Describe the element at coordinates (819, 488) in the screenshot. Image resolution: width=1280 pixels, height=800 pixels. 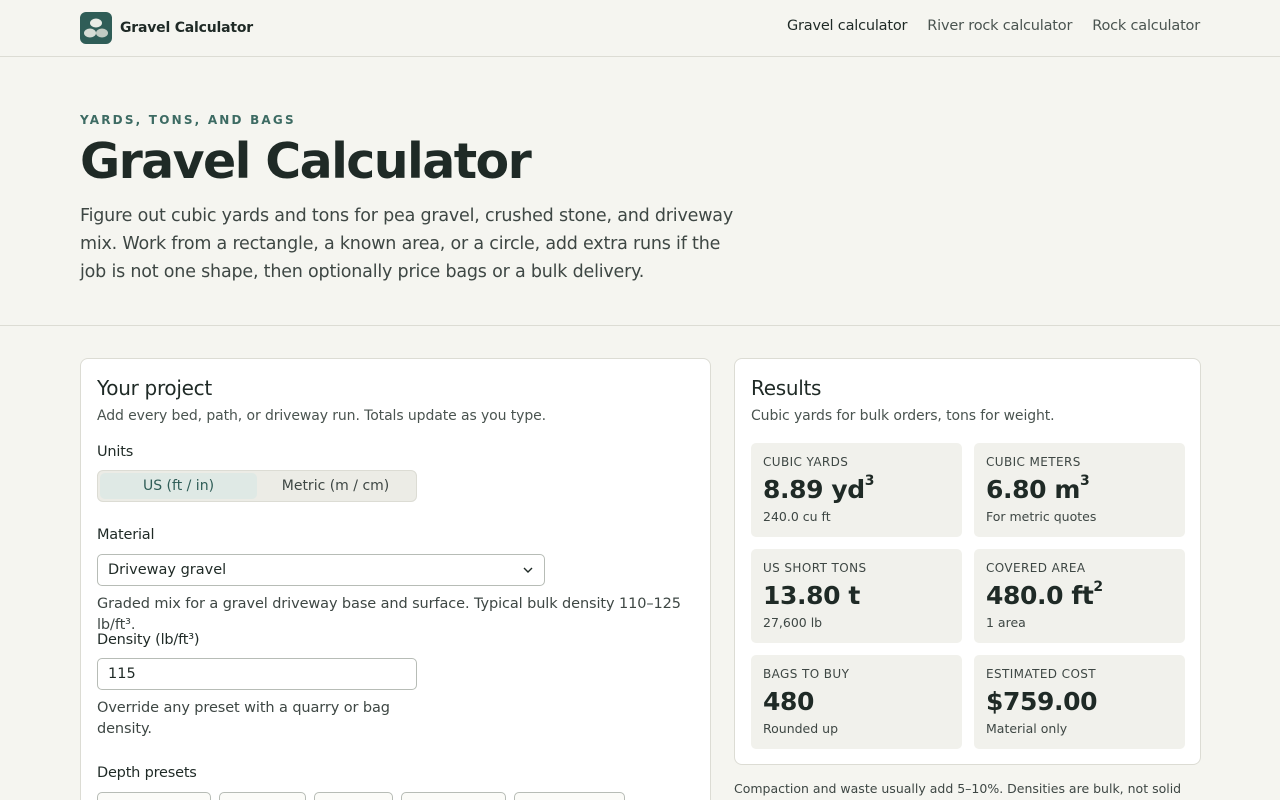
I see `stat-value: 8.89 yd3` at that location.